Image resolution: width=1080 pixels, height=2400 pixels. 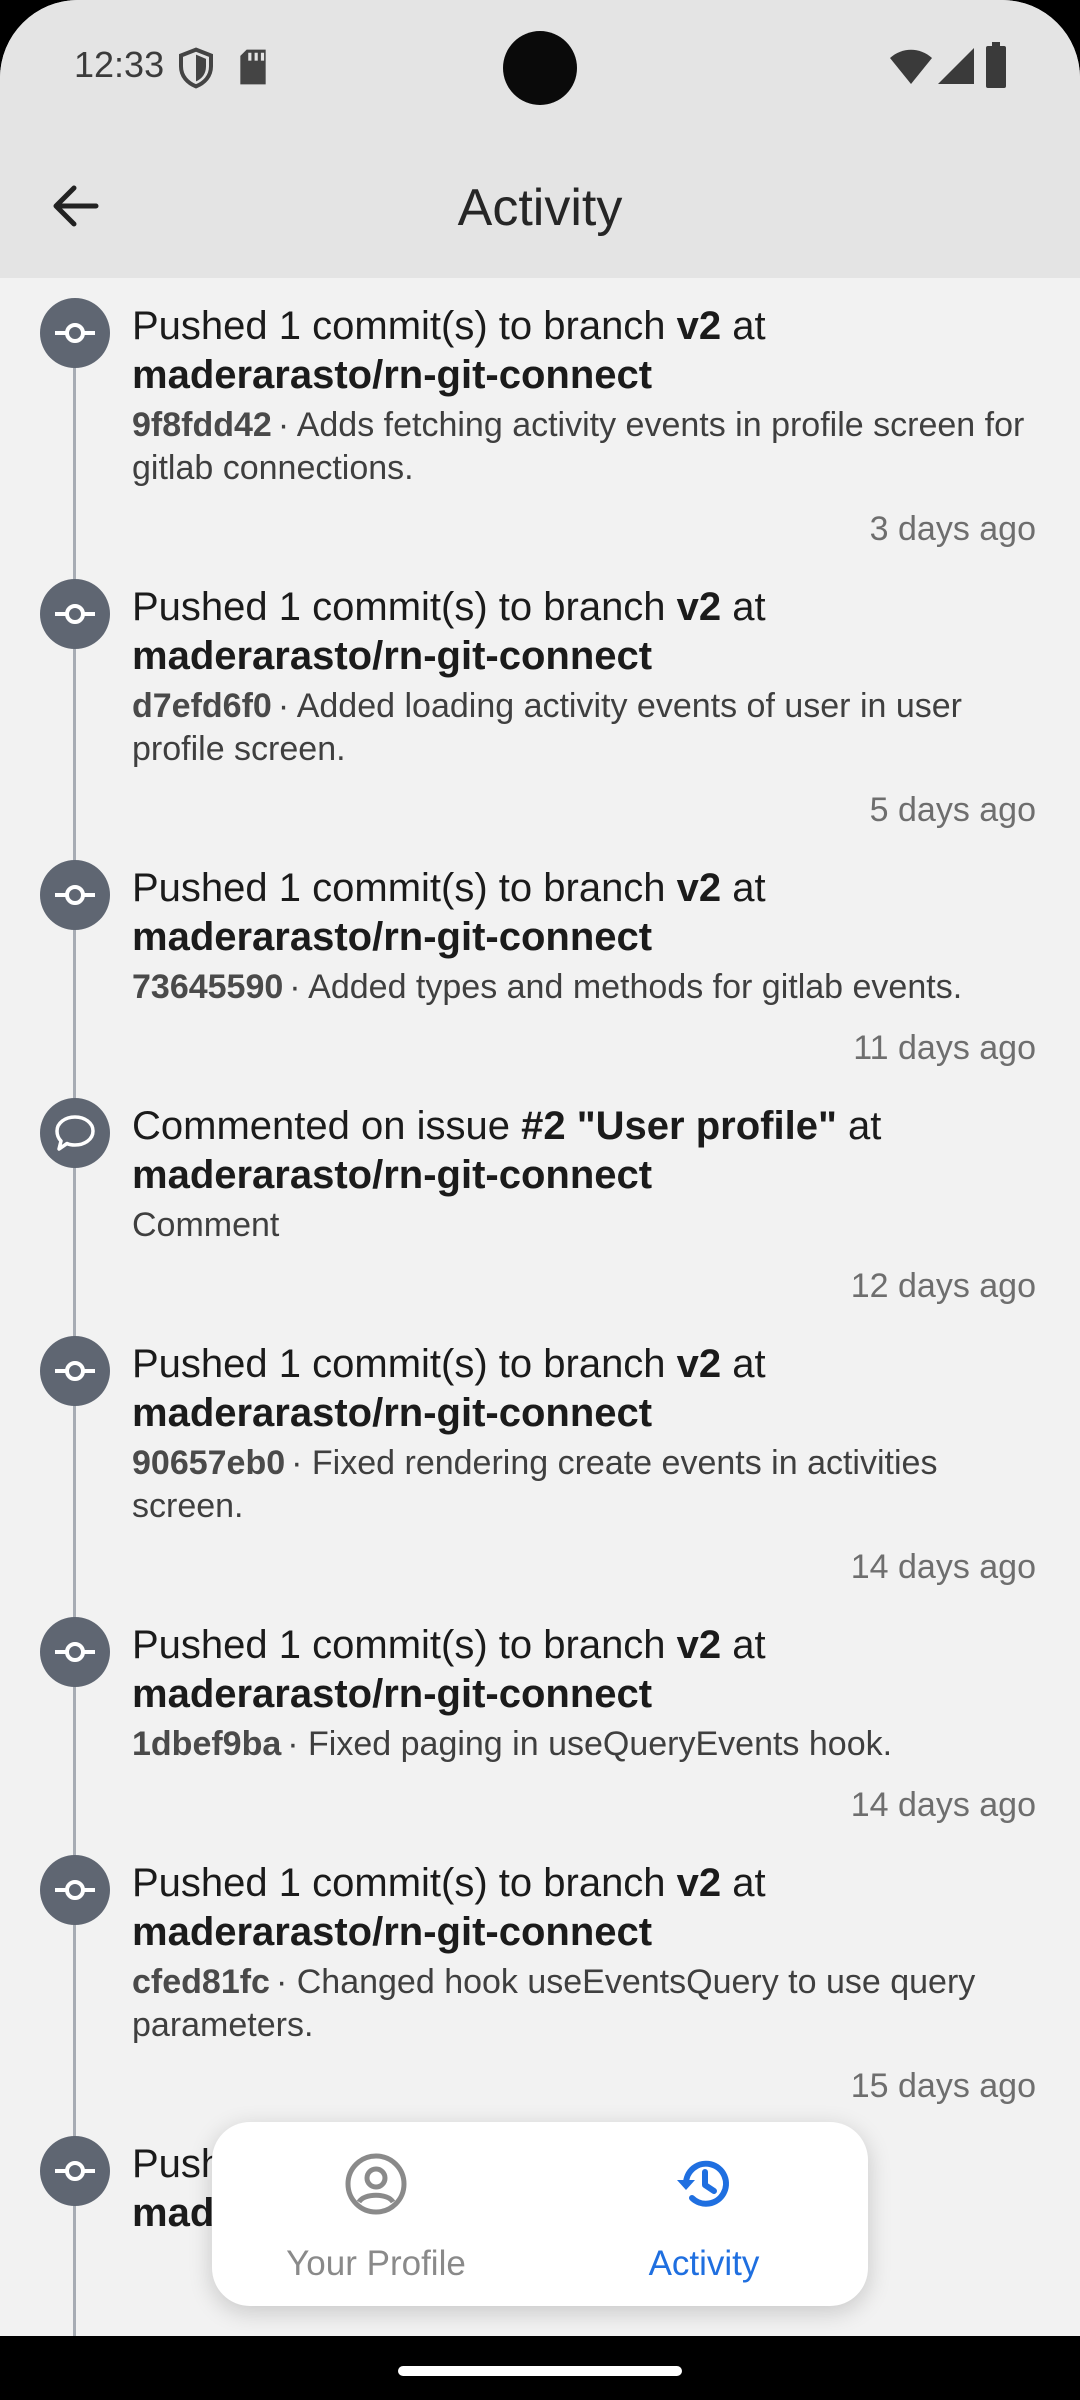 I want to click on event-timestamp: 3 days ago, so click(x=952, y=529).